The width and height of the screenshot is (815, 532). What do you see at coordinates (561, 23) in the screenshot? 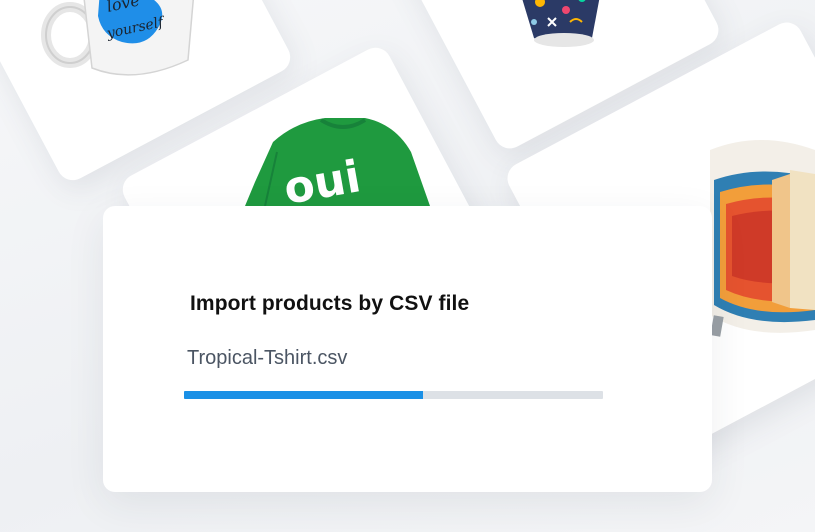
I see `cup-icon` at bounding box center [561, 23].